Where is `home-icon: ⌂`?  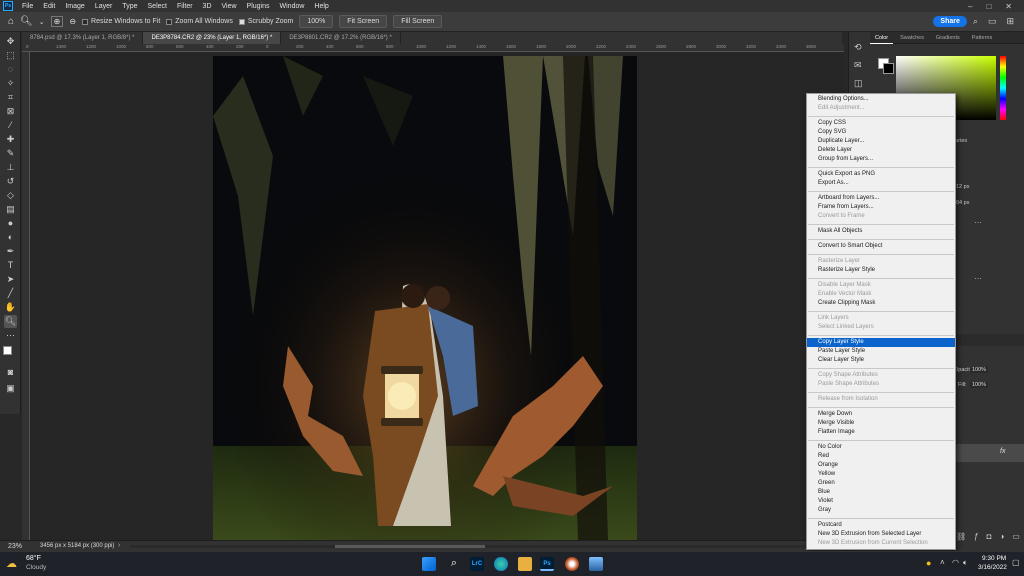 home-icon: ⌂ is located at coordinates (11, 21).